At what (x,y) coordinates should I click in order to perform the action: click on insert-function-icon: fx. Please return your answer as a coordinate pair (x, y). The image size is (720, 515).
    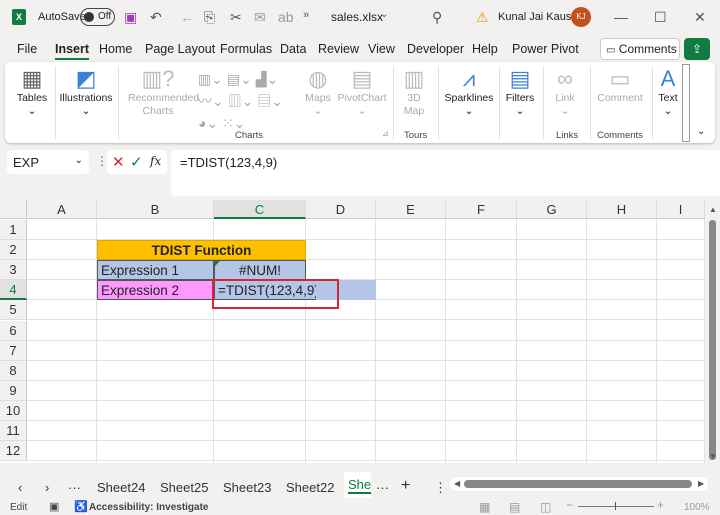
    Looking at the image, I should click on (155, 161).